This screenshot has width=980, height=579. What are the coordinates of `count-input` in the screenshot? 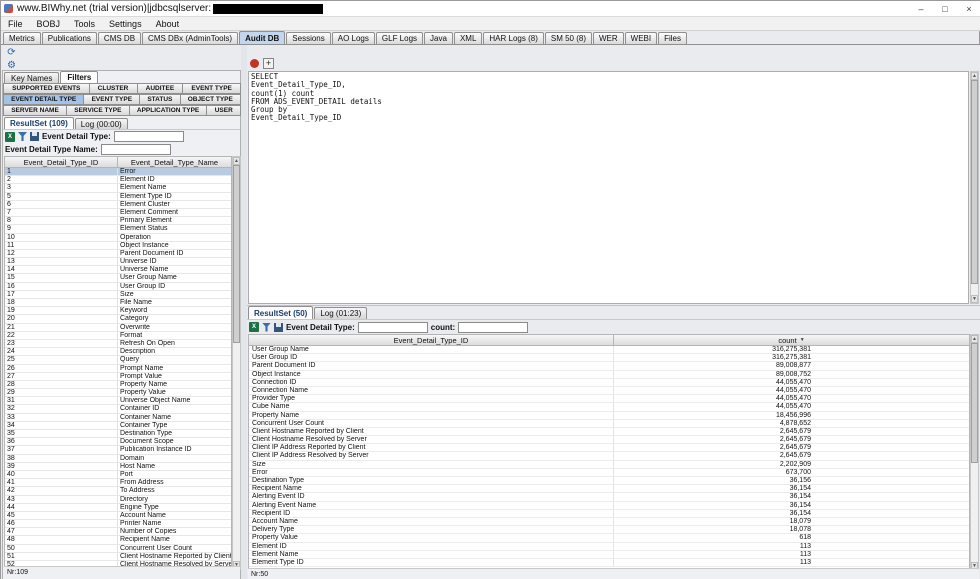 It's located at (493, 327).